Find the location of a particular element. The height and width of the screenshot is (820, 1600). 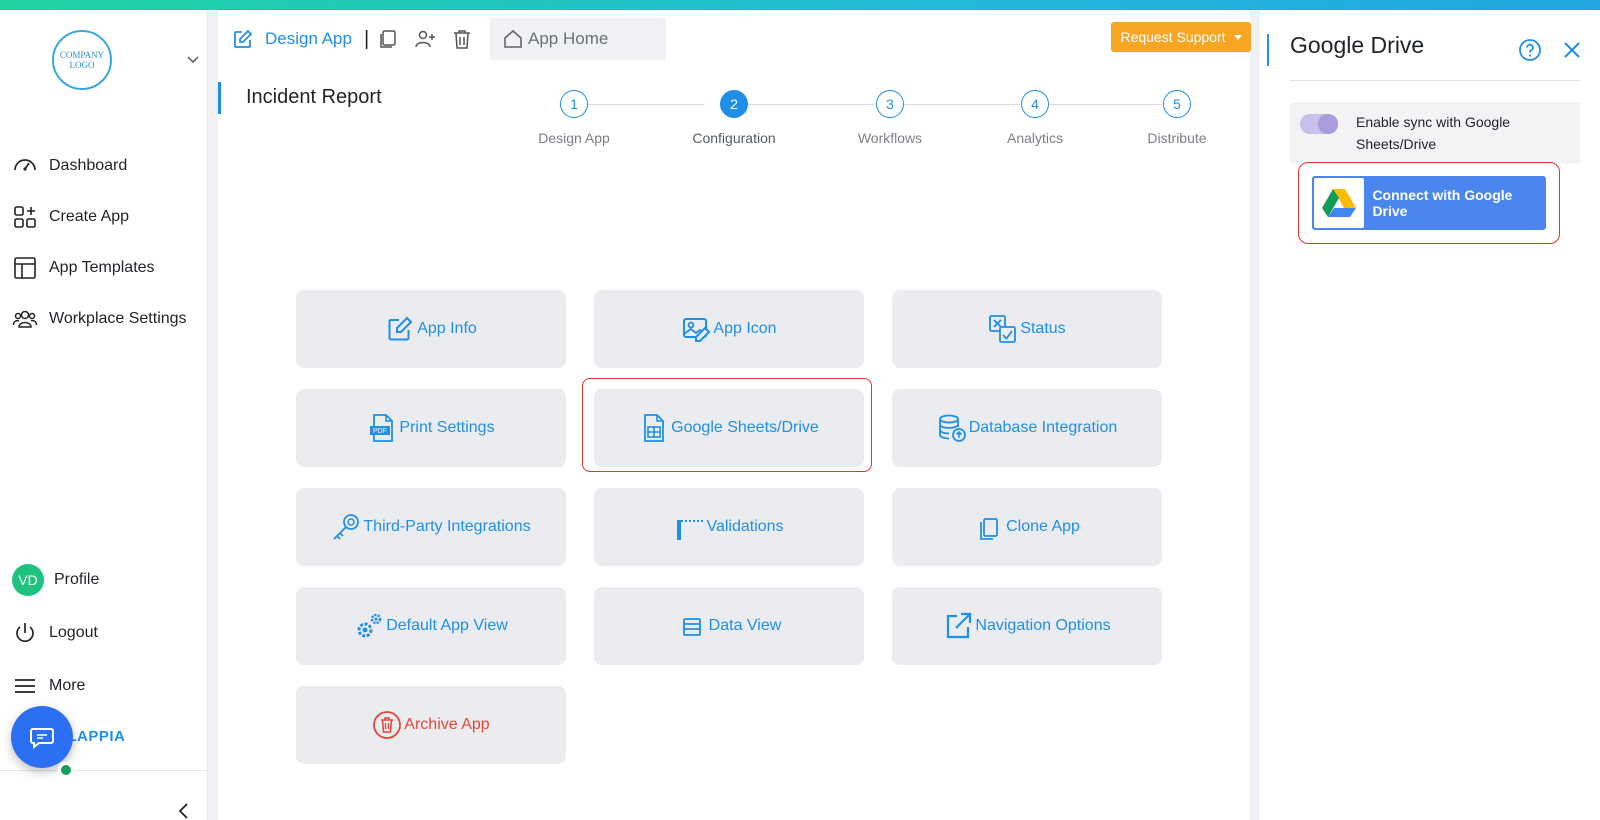

status-card: Status is located at coordinates (1027, 329).